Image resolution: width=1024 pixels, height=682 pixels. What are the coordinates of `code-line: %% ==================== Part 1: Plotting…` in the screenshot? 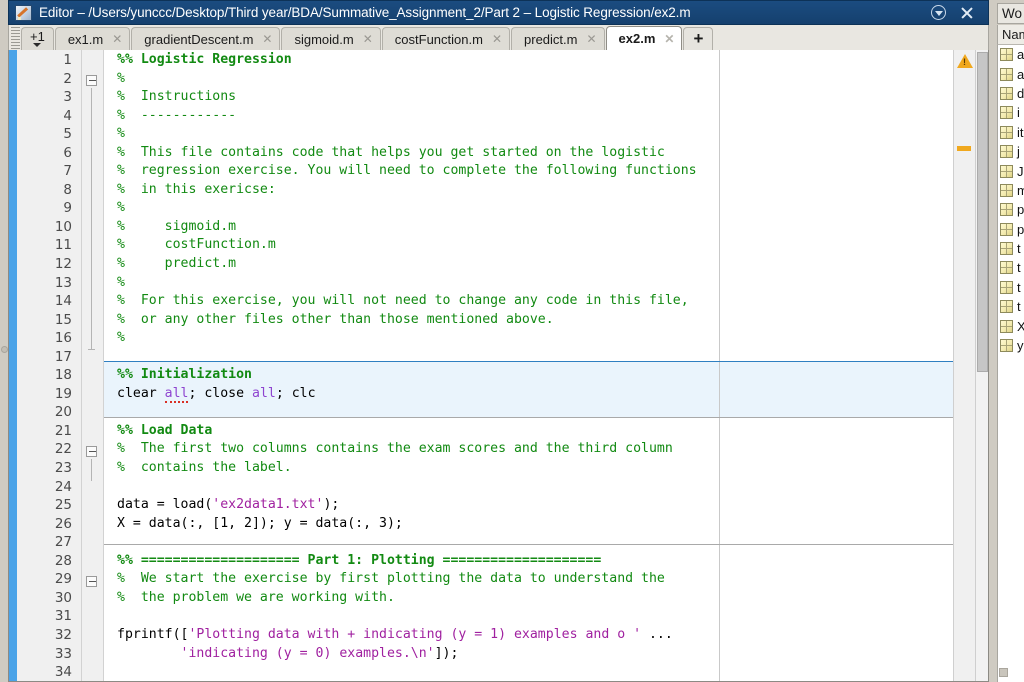 It's located at (528, 561).